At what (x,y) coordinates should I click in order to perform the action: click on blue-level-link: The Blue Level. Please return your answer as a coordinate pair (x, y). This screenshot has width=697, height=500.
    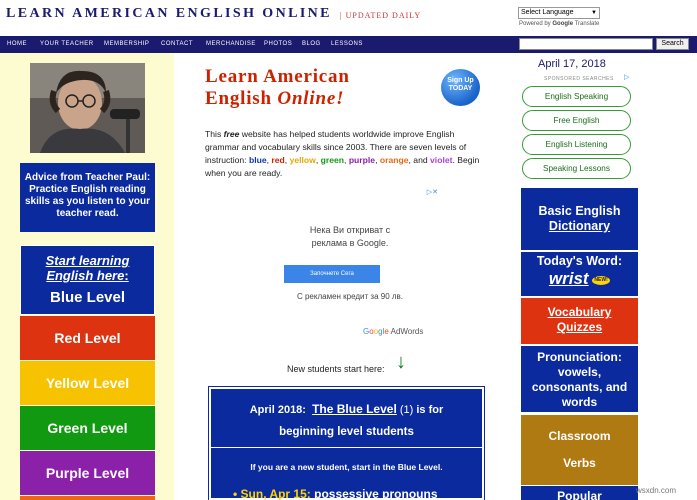
    Looking at the image, I should click on (354, 409).